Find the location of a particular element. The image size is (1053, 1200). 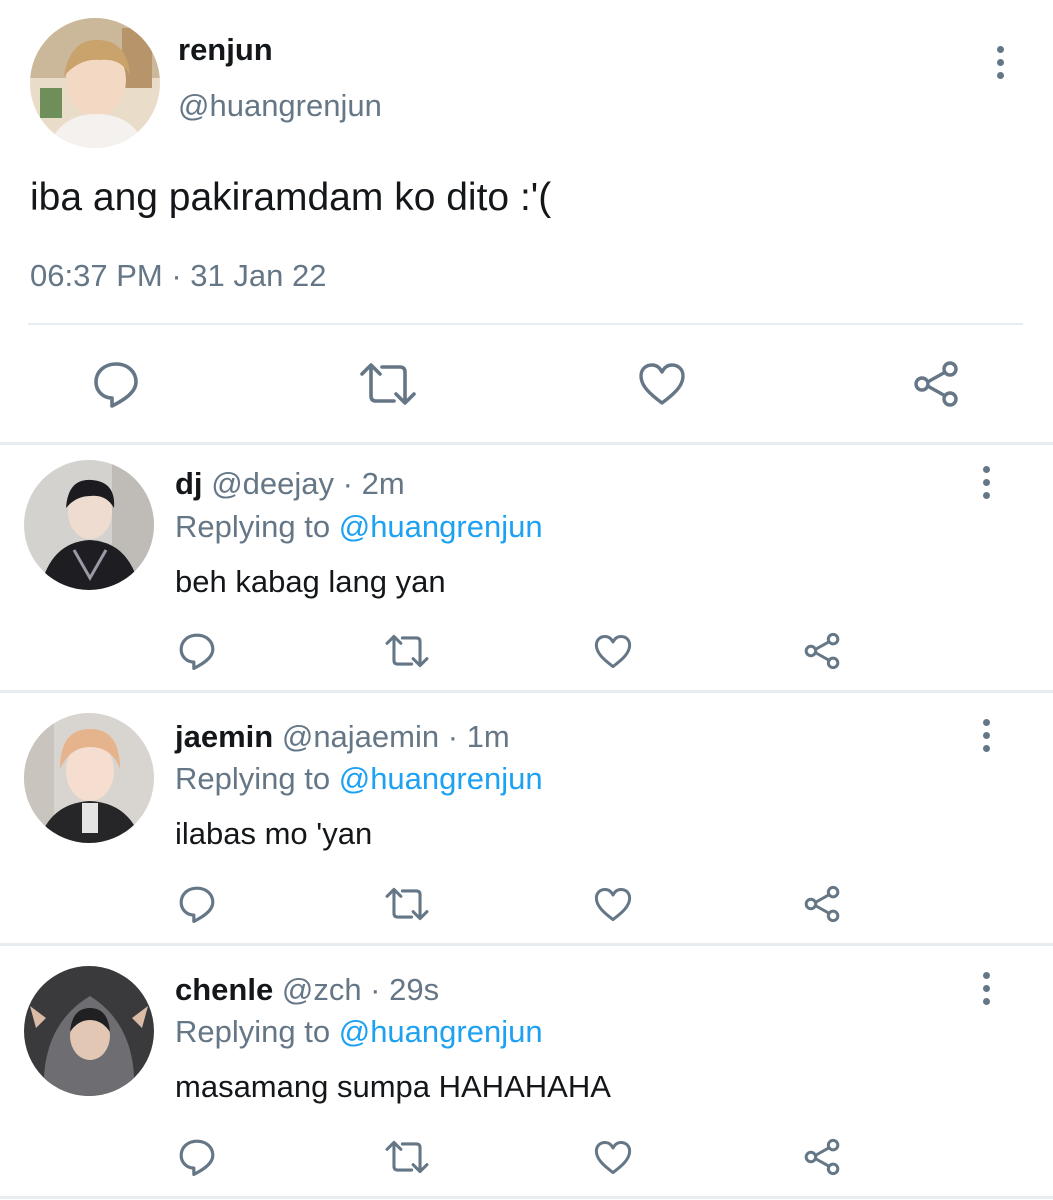

avatar-dj is located at coordinates (89, 525).